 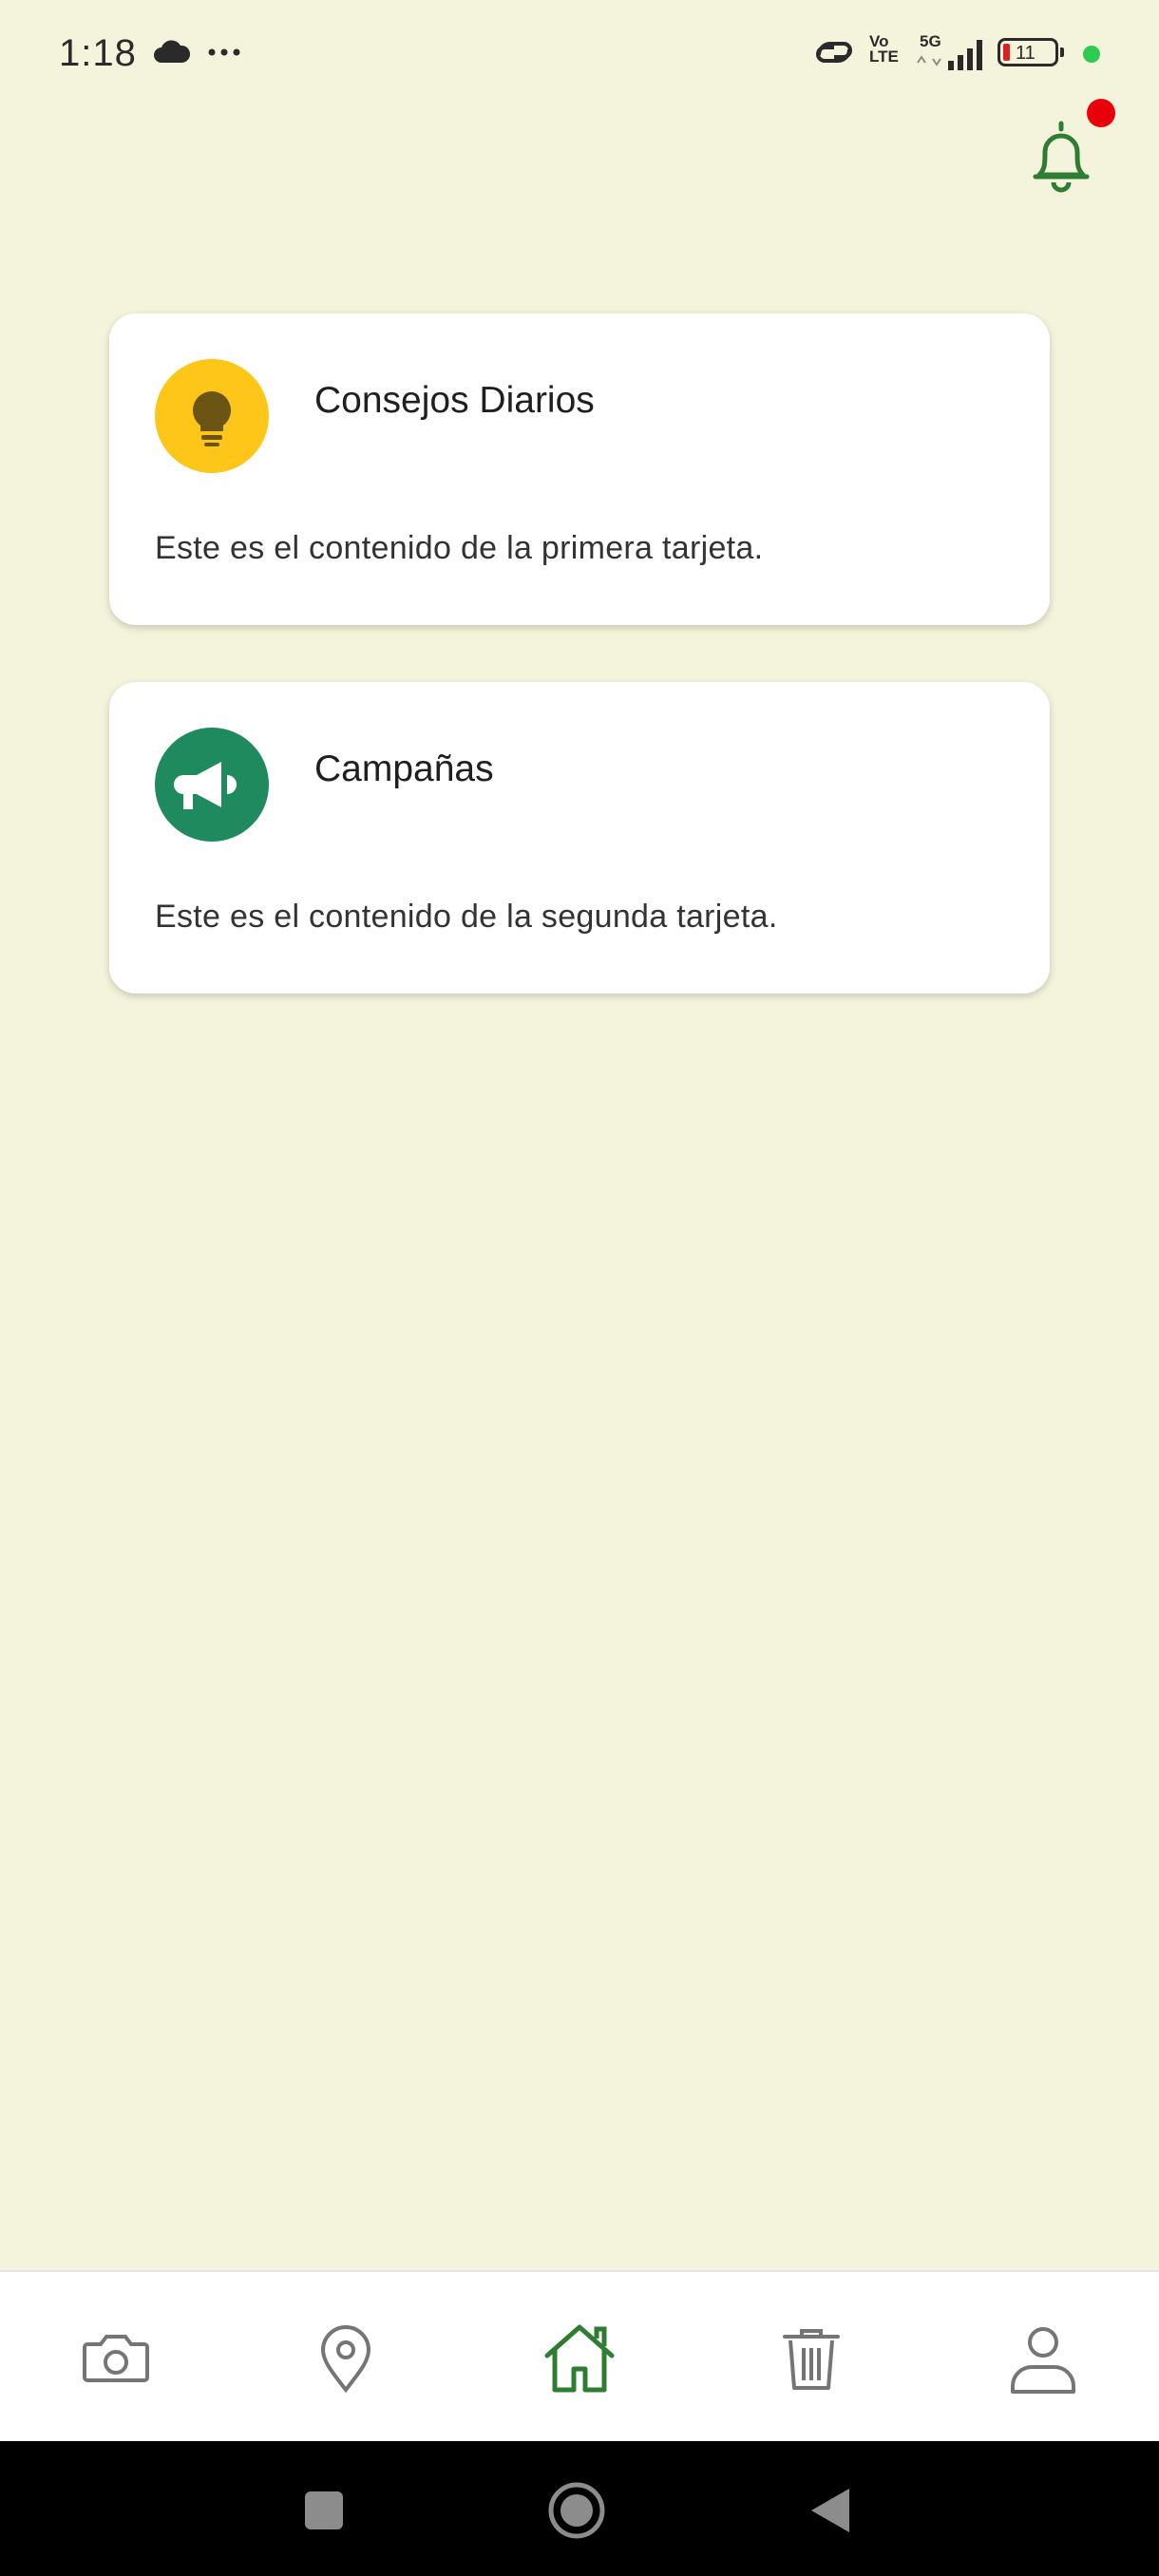 I want to click on user-icon, so click(x=1043, y=2360).